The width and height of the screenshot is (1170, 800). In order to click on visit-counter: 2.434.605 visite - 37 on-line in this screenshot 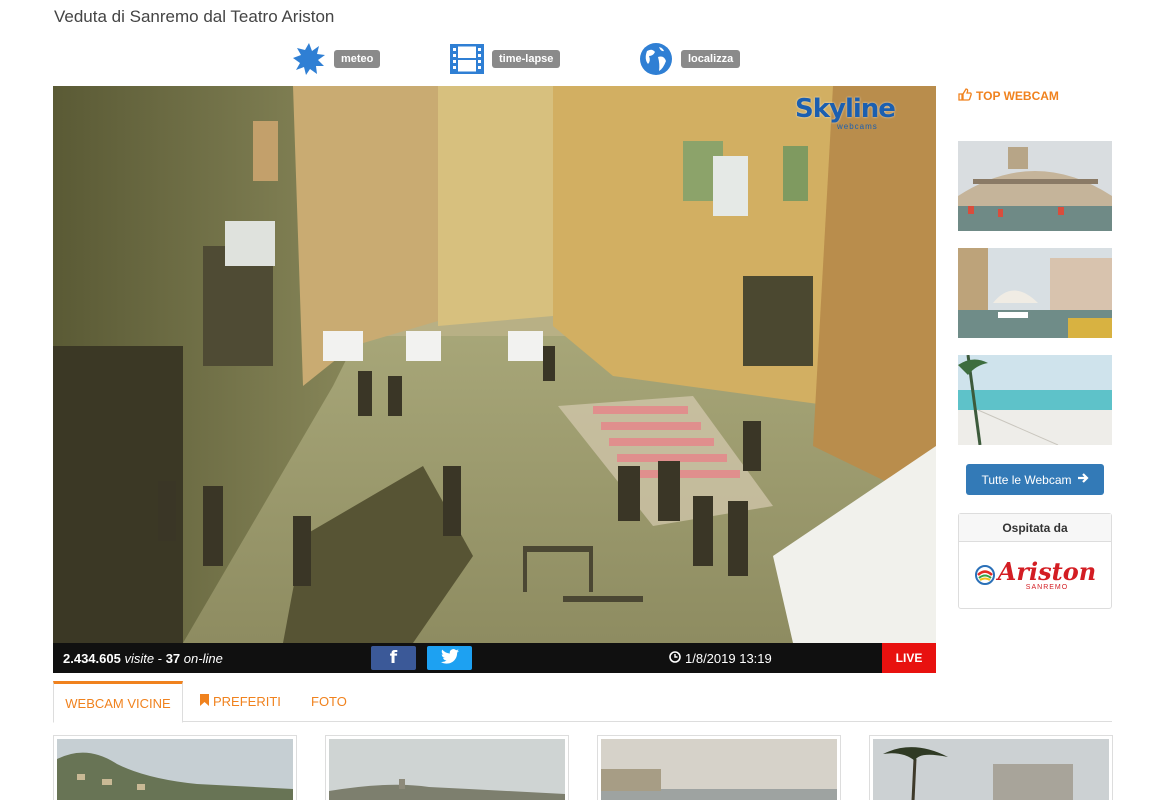, I will do `click(143, 658)`.